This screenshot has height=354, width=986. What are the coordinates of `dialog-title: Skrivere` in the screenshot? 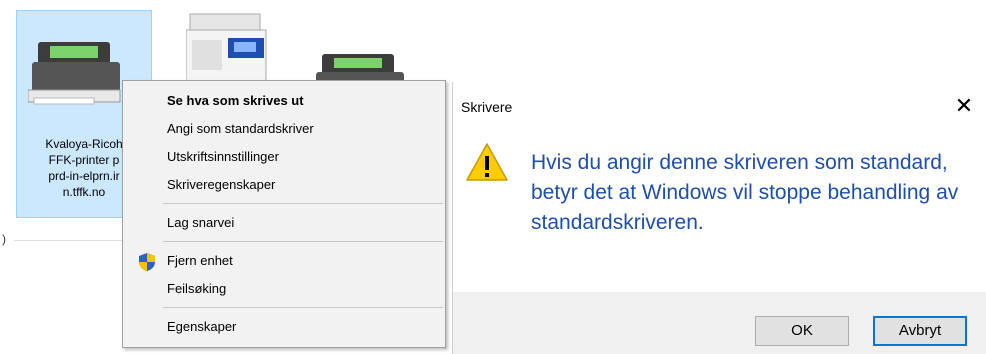 It's located at (487, 107).